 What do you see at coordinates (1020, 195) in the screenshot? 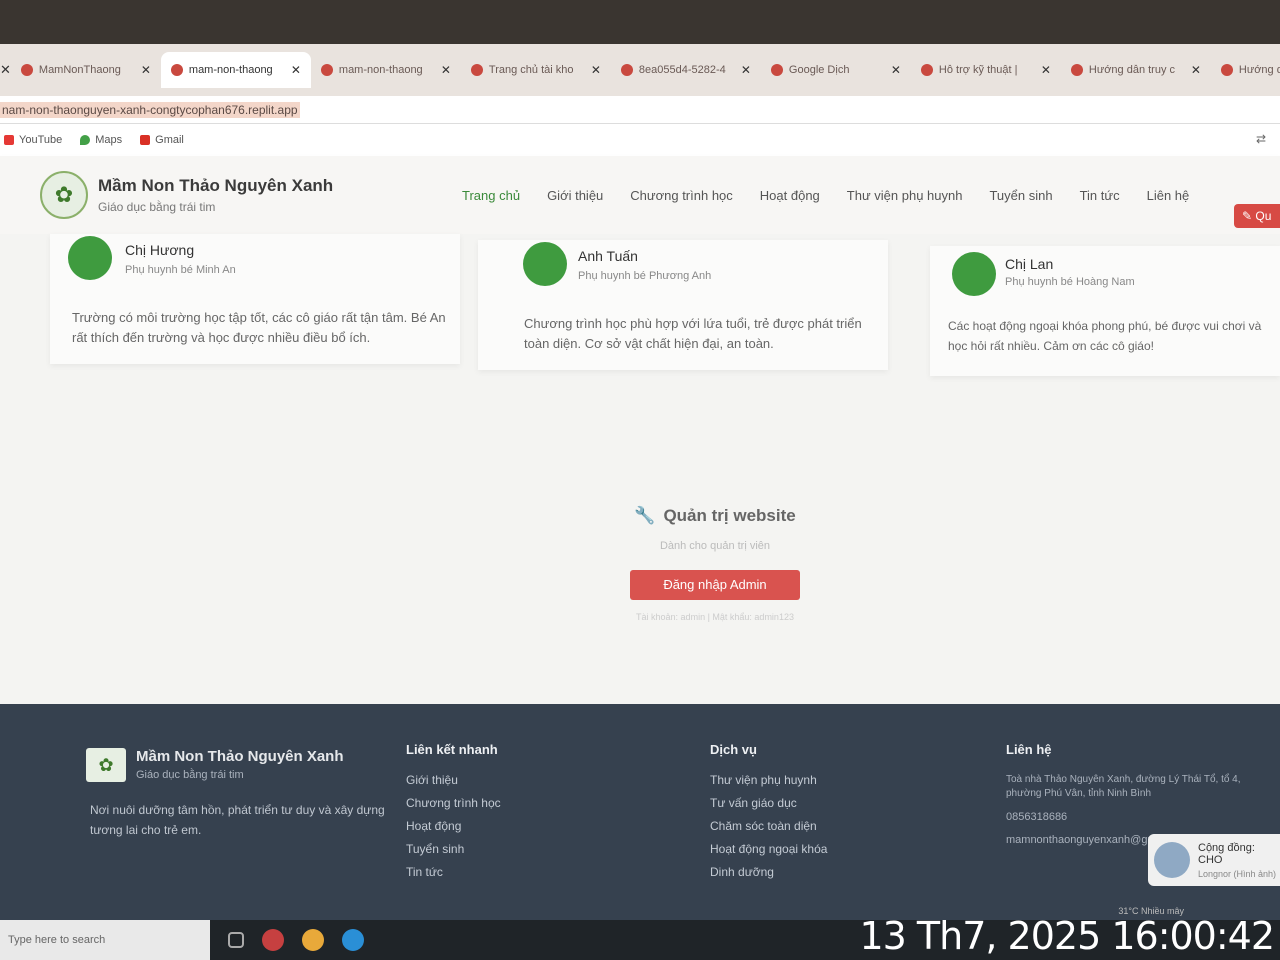
I see `nav-item-tuyen-sinh: Tuyển sinh` at bounding box center [1020, 195].